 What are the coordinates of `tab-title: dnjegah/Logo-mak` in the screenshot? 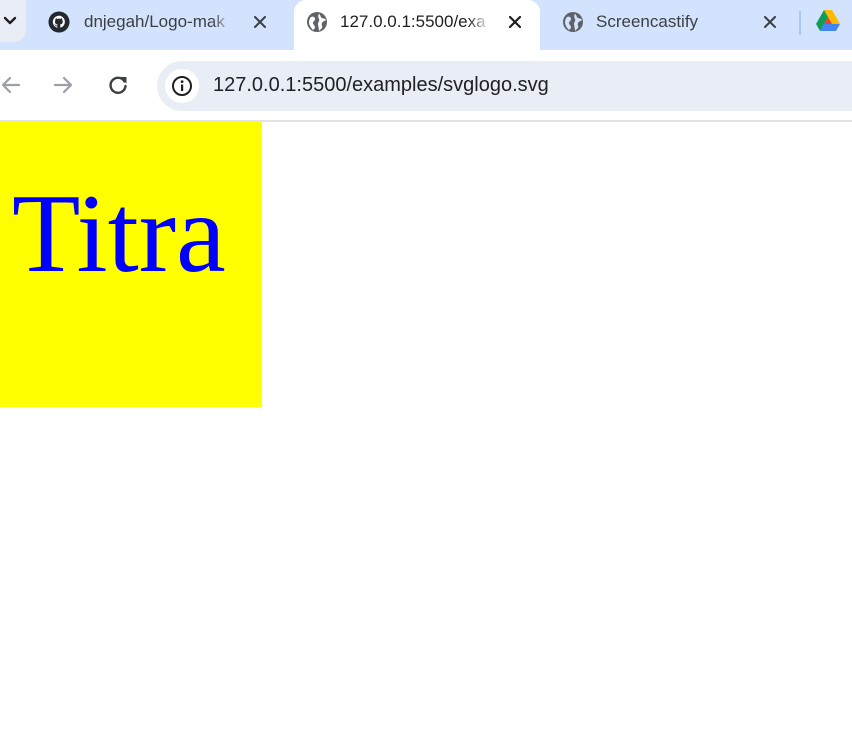 It's located at (154, 21).